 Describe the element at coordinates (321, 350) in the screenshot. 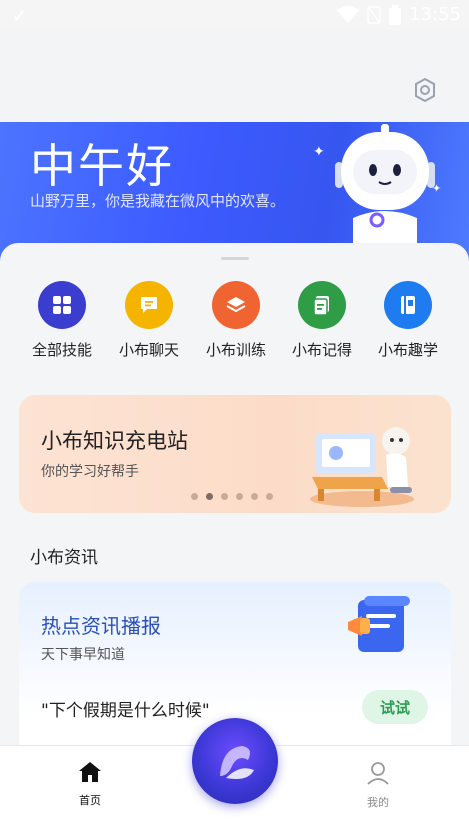

I see `skill-label: 小布记得` at that location.